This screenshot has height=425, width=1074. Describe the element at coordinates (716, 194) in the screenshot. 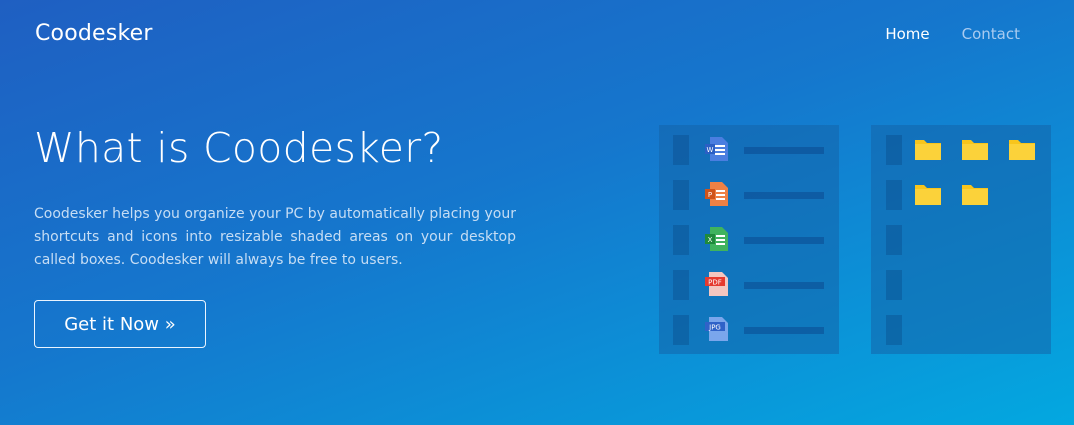

I see `powerpoint-doc-icon: P` at that location.